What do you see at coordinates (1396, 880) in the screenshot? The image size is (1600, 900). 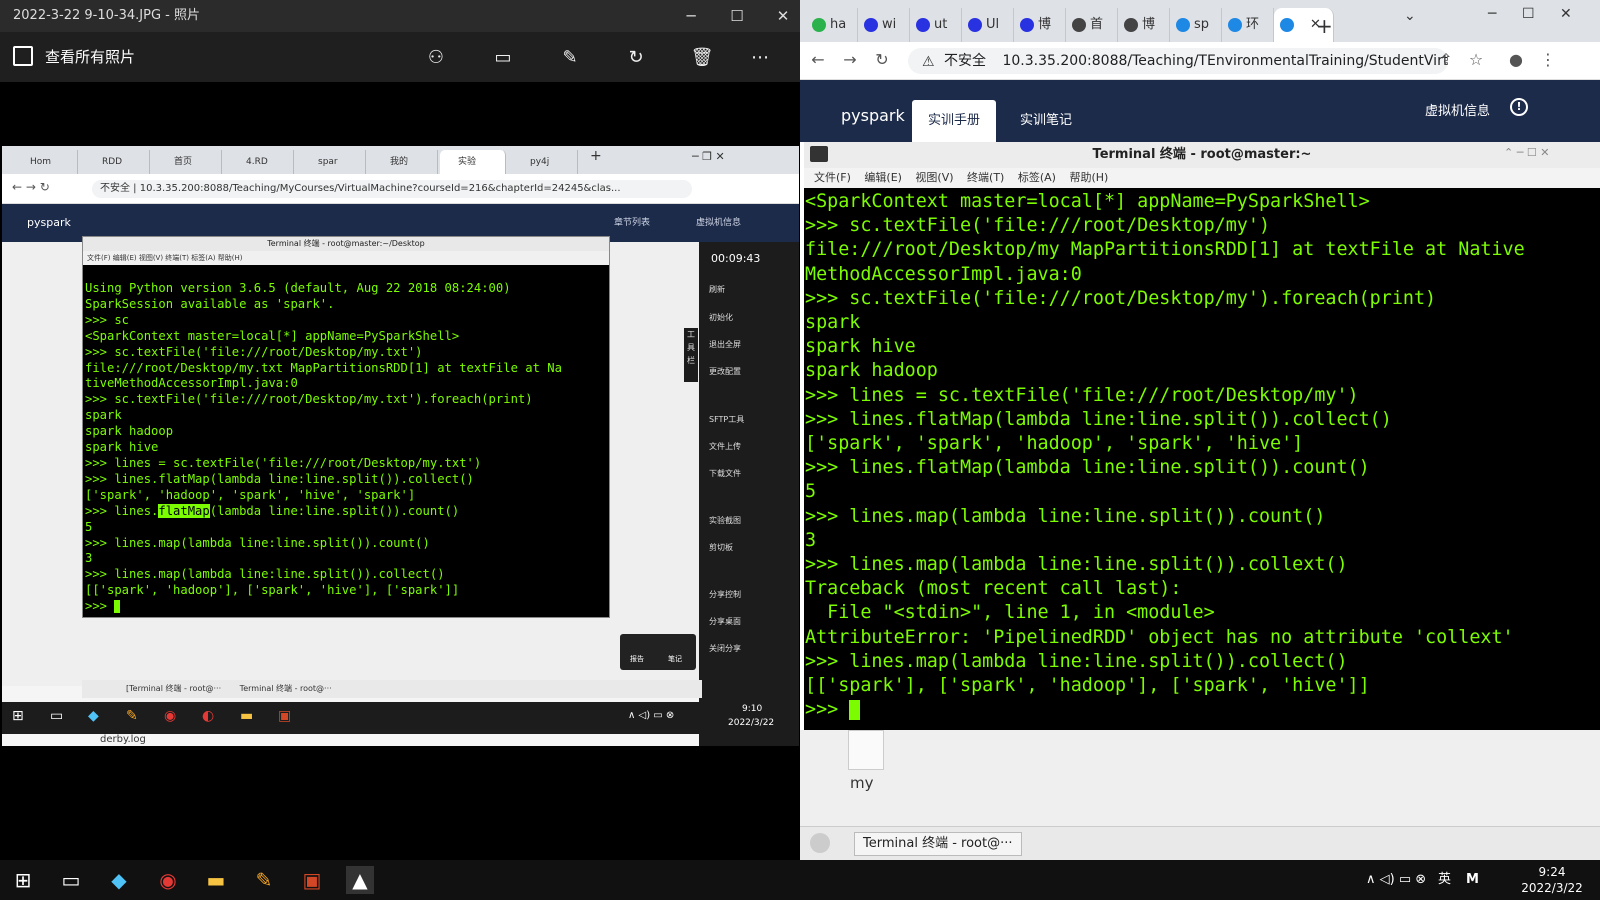 I see `tray-icons: ∧ ◁) ▭ ⊗` at bounding box center [1396, 880].